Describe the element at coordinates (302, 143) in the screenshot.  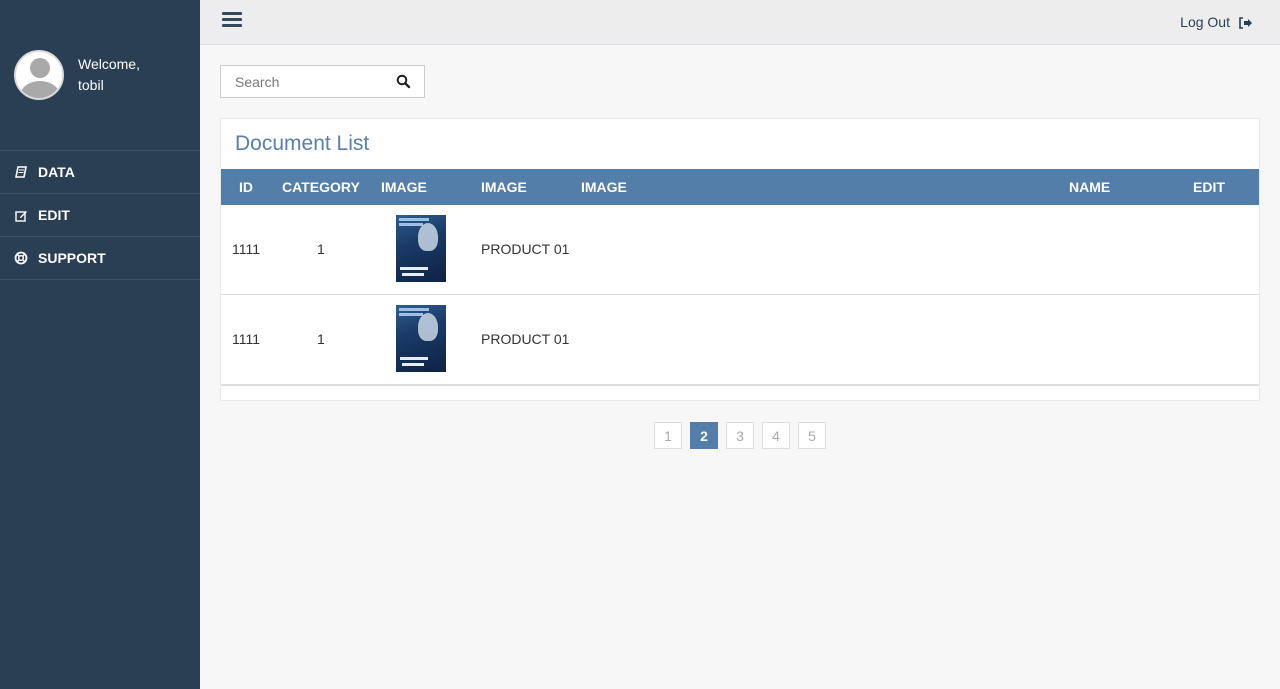
I see `panel-title: Document List` at that location.